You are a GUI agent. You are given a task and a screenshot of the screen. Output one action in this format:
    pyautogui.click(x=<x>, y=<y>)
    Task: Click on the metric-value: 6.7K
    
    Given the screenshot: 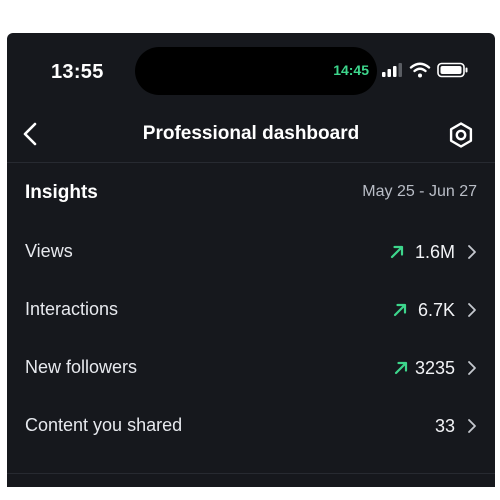 What is the action you would take?
    pyautogui.click(x=436, y=309)
    